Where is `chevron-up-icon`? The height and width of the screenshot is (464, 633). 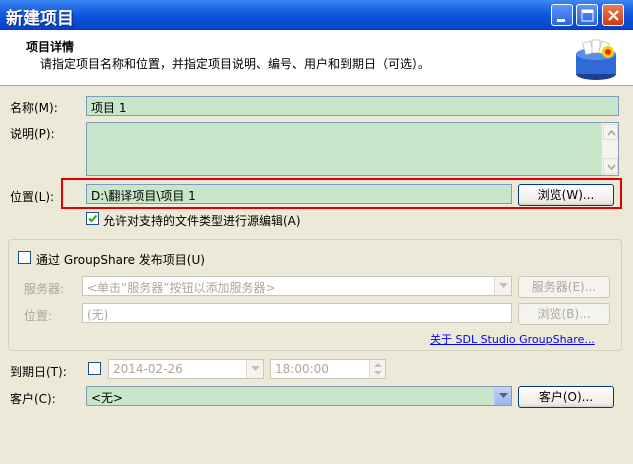
chevron-up-icon is located at coordinates (611, 132).